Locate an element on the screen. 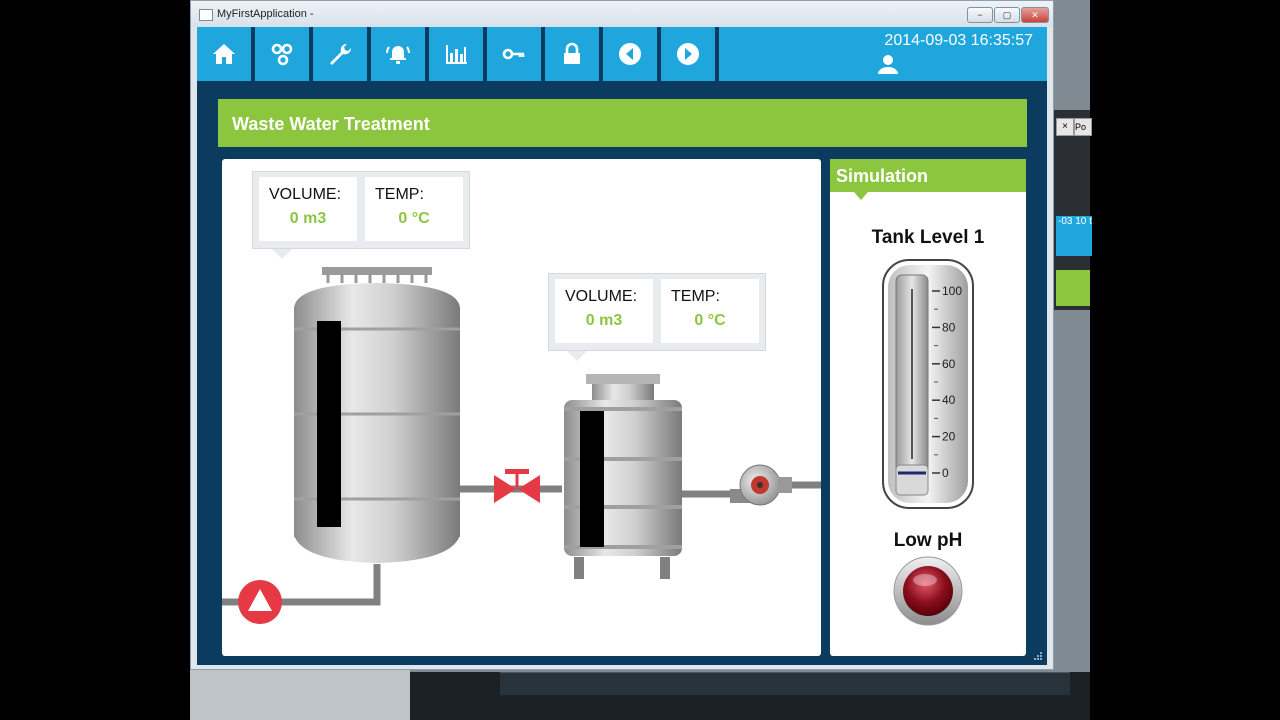 This screenshot has width=1280, height=720. tank-1-temp-label: TEMP: is located at coordinates (399, 194).